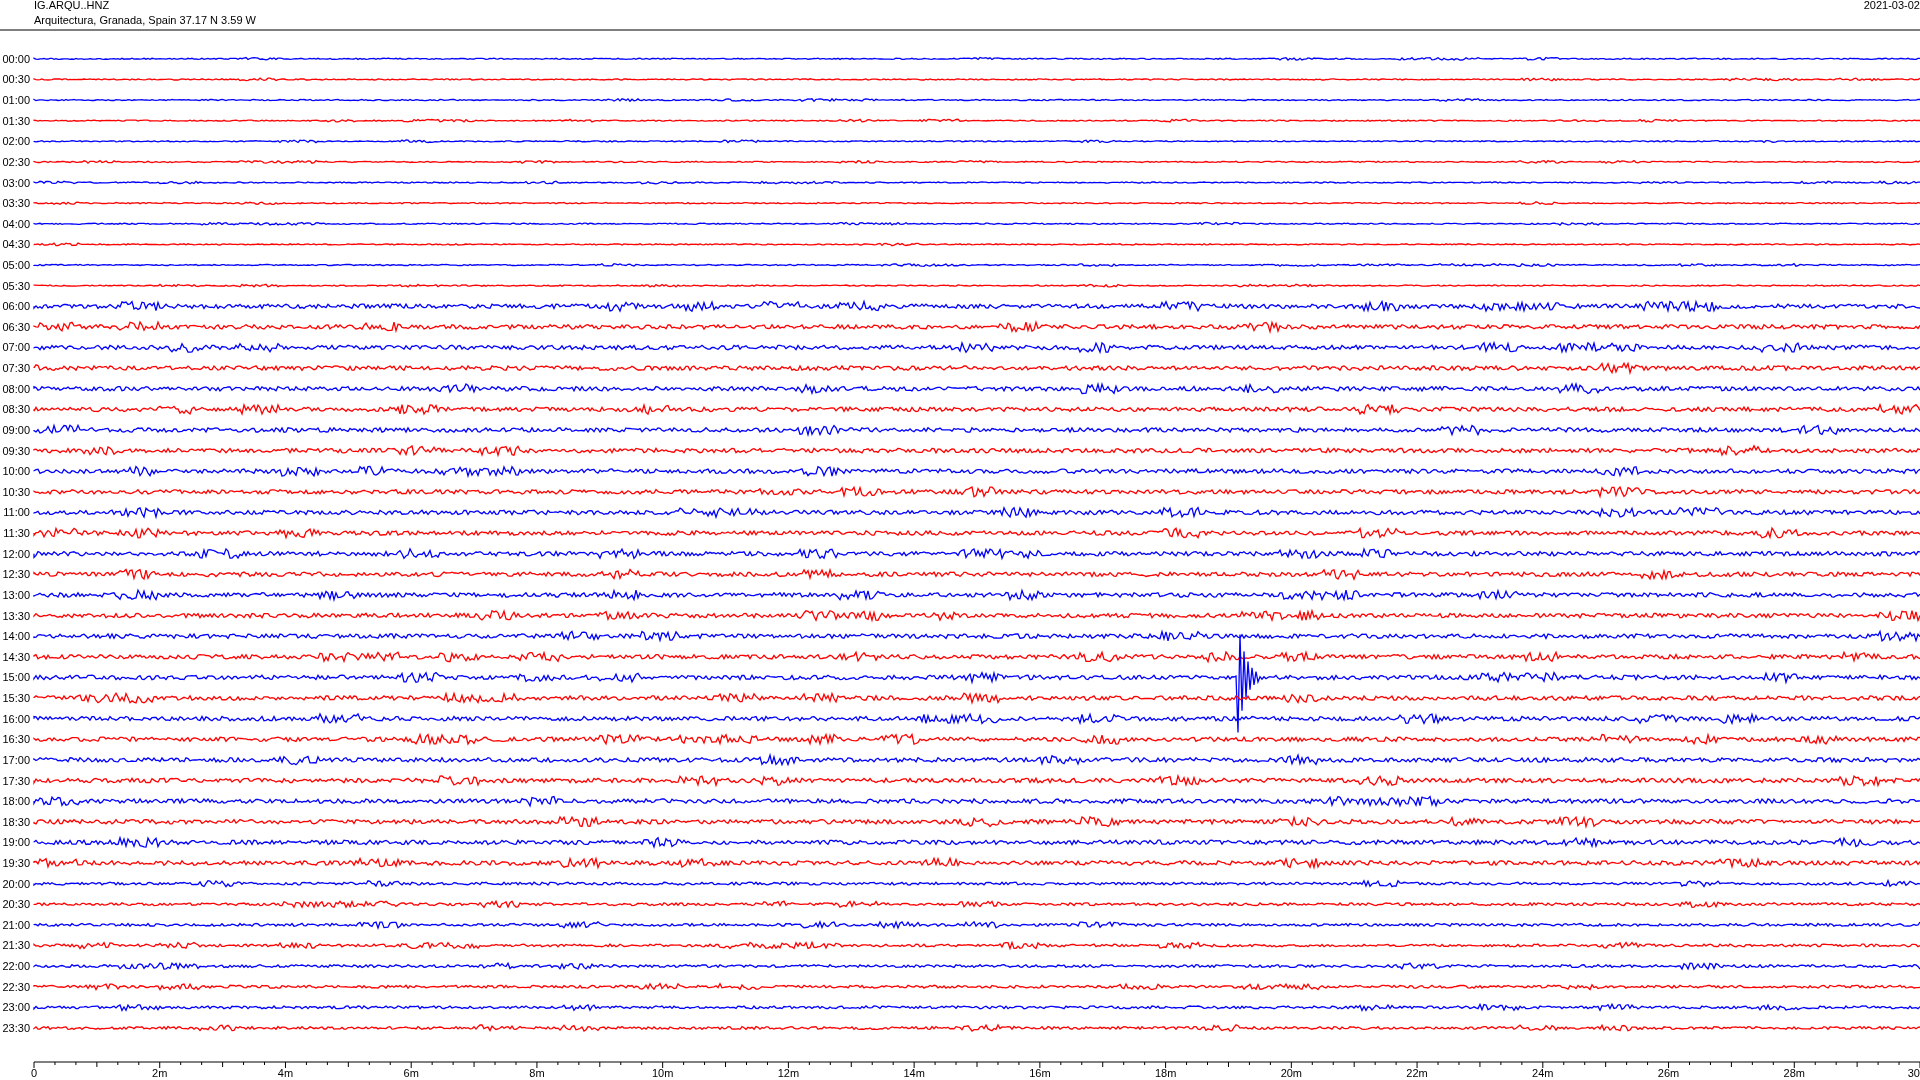 The width and height of the screenshot is (1920, 1080). I want to click on time-label: 09:00, so click(16, 429).